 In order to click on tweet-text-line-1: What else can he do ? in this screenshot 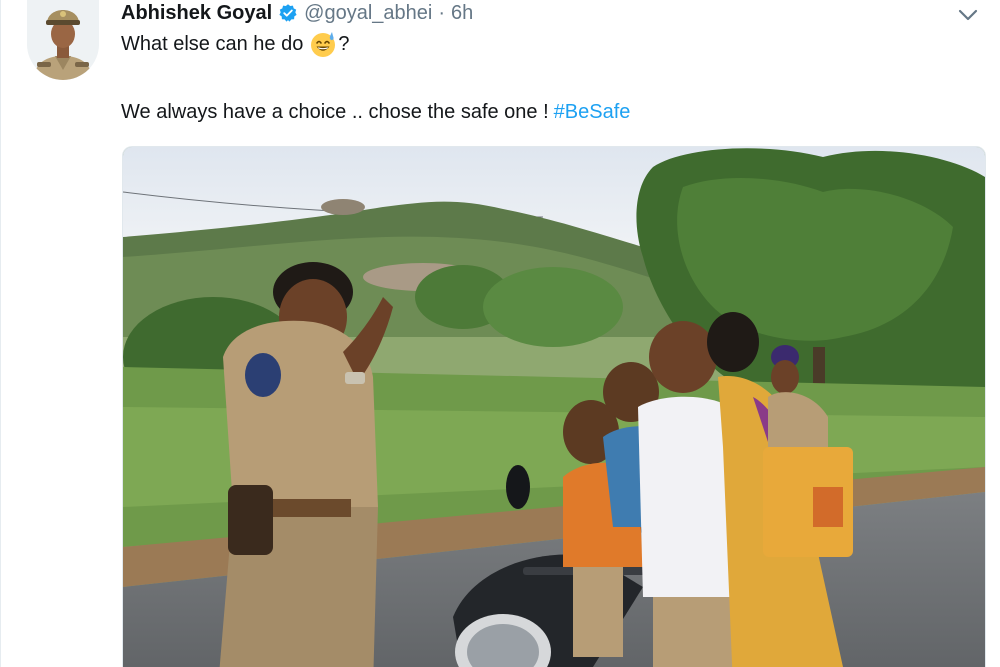, I will do `click(235, 44)`.